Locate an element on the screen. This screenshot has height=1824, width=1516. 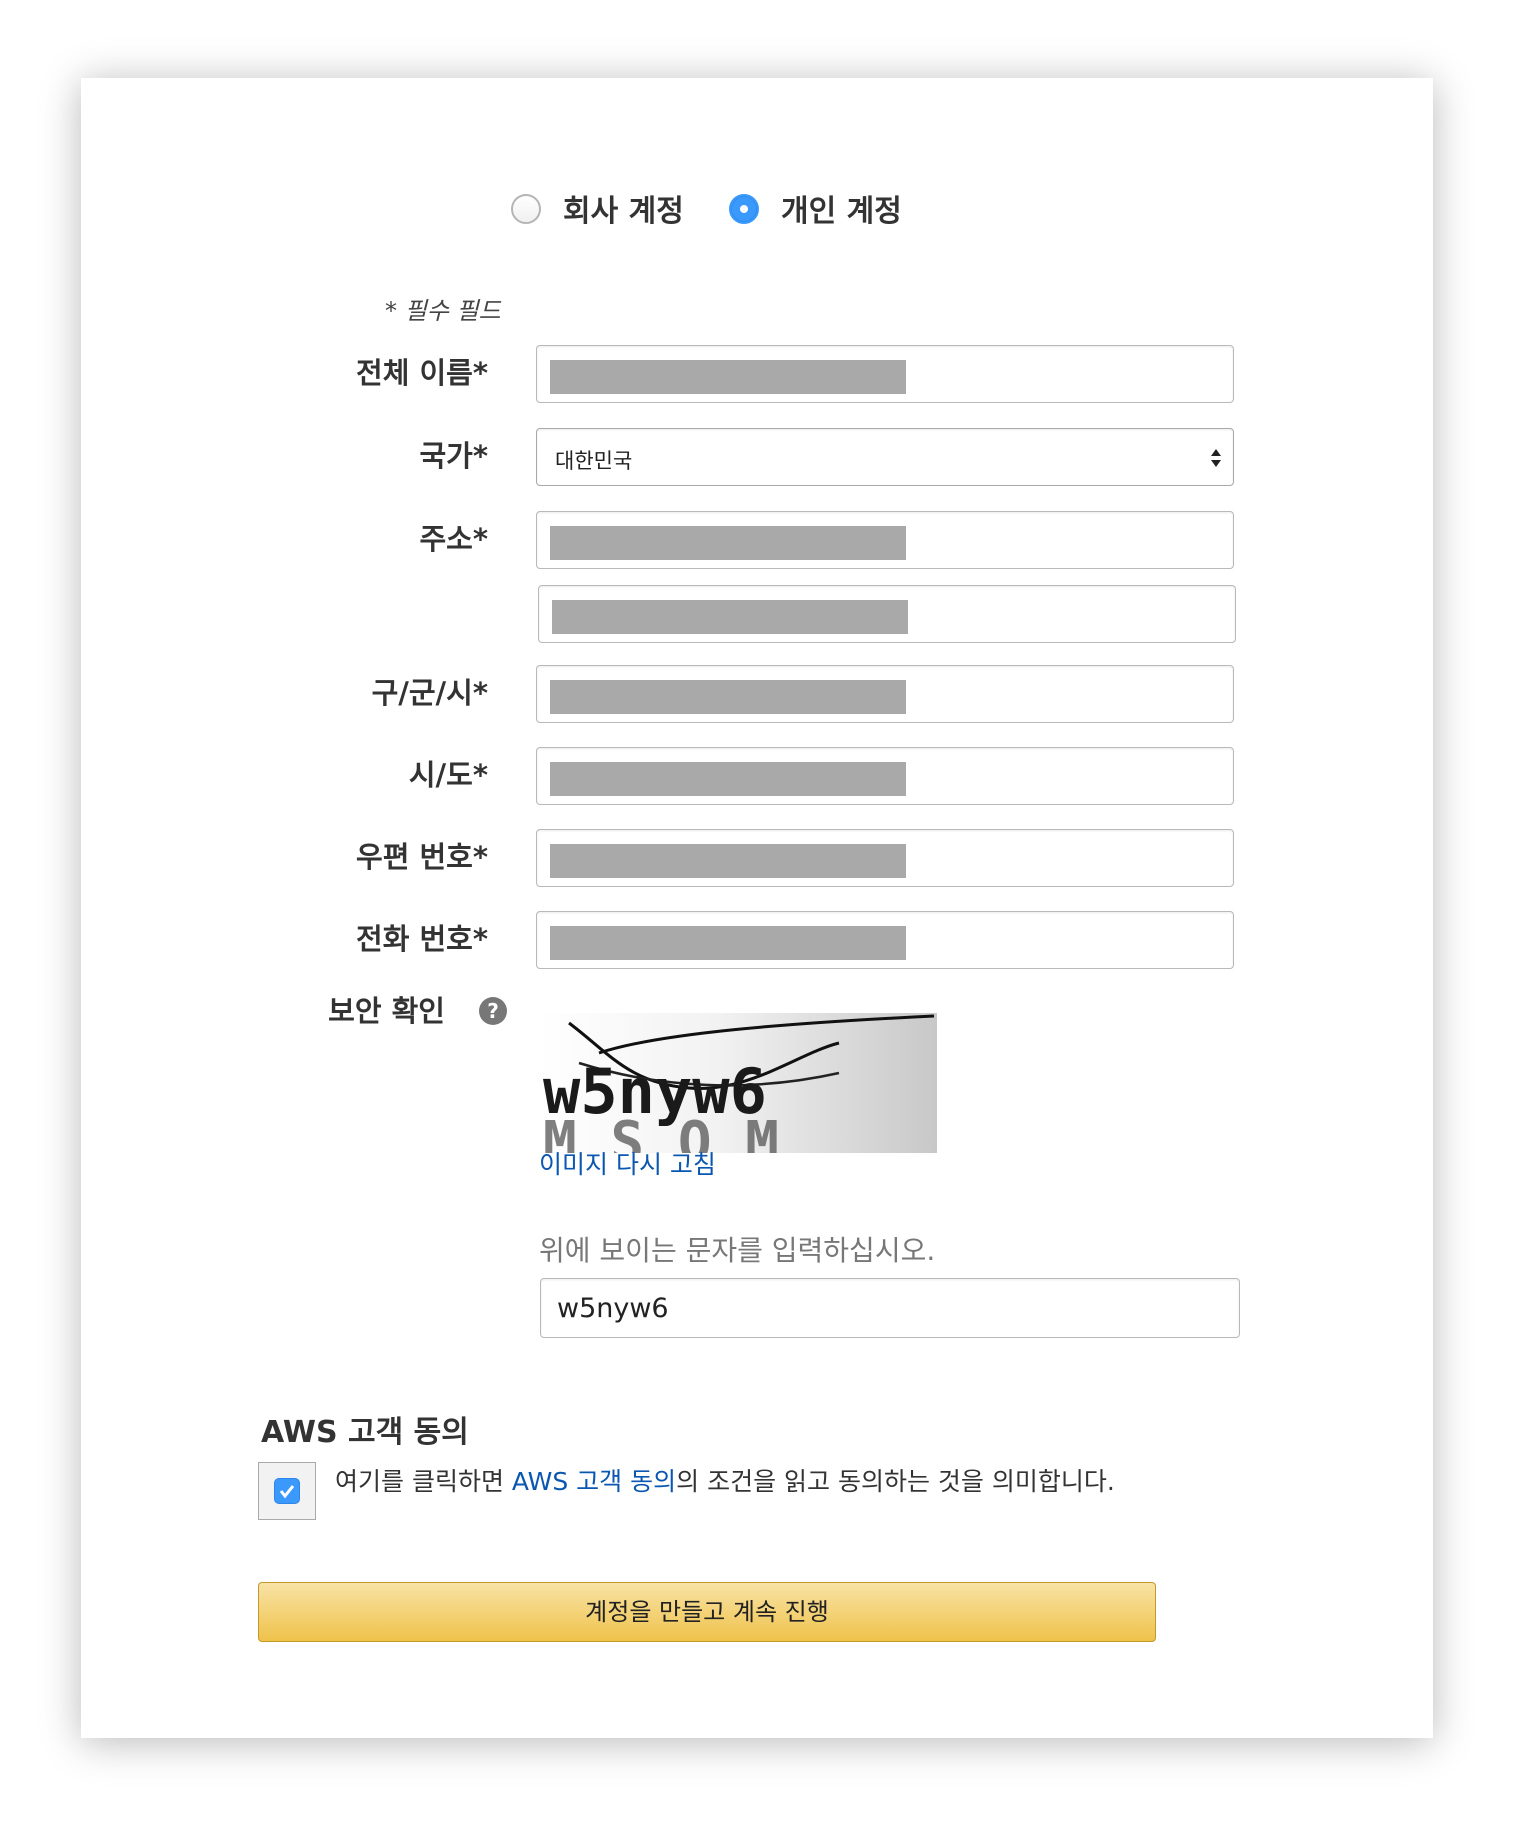
captcha-input: w5nyw6 is located at coordinates (890, 1308).